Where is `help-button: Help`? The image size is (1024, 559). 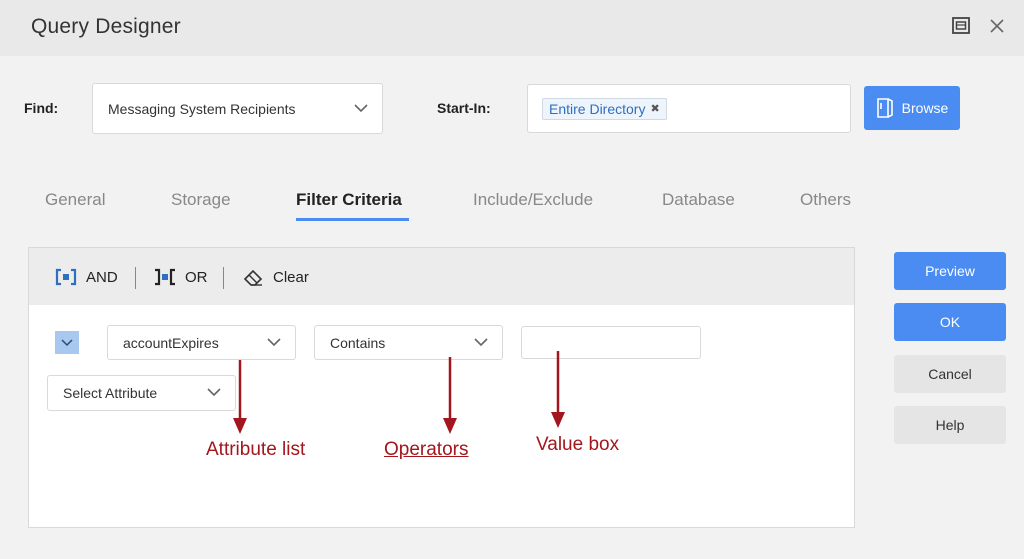 help-button: Help is located at coordinates (950, 425).